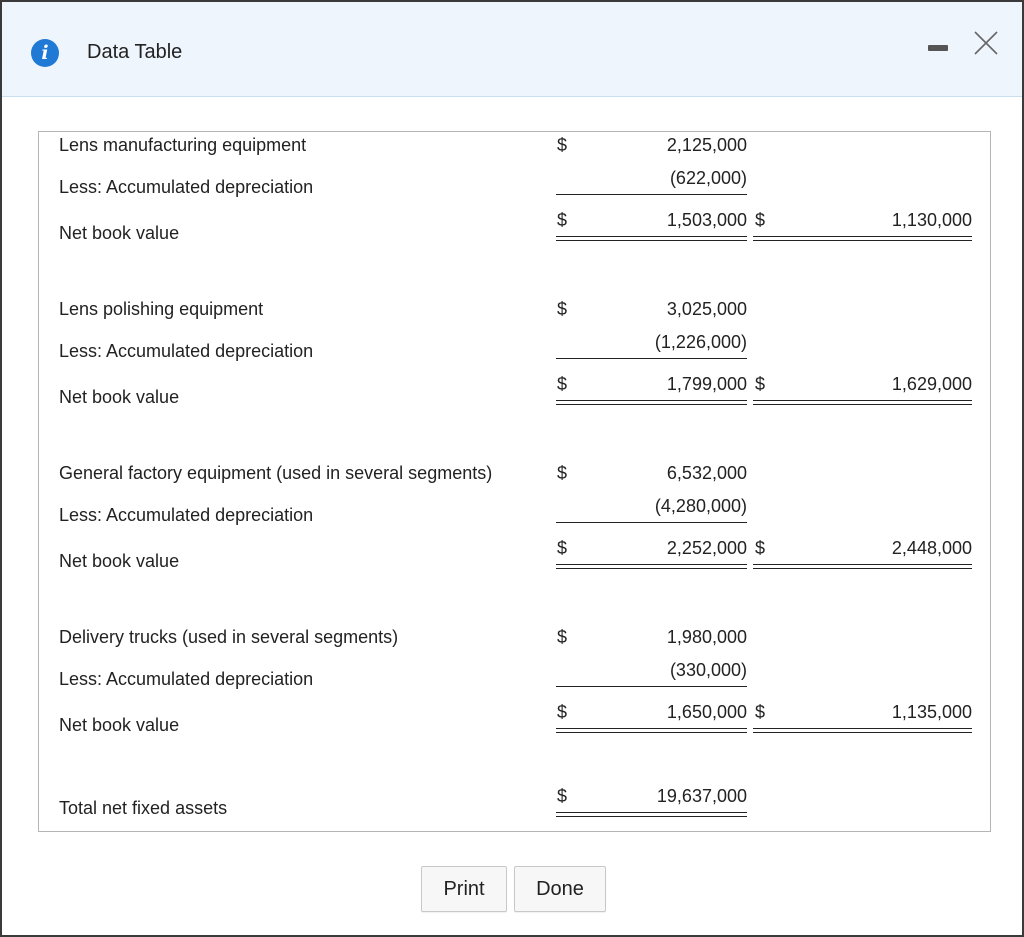  What do you see at coordinates (931, 220) in the screenshot?
I see `prior-value: 1,130,000` at bounding box center [931, 220].